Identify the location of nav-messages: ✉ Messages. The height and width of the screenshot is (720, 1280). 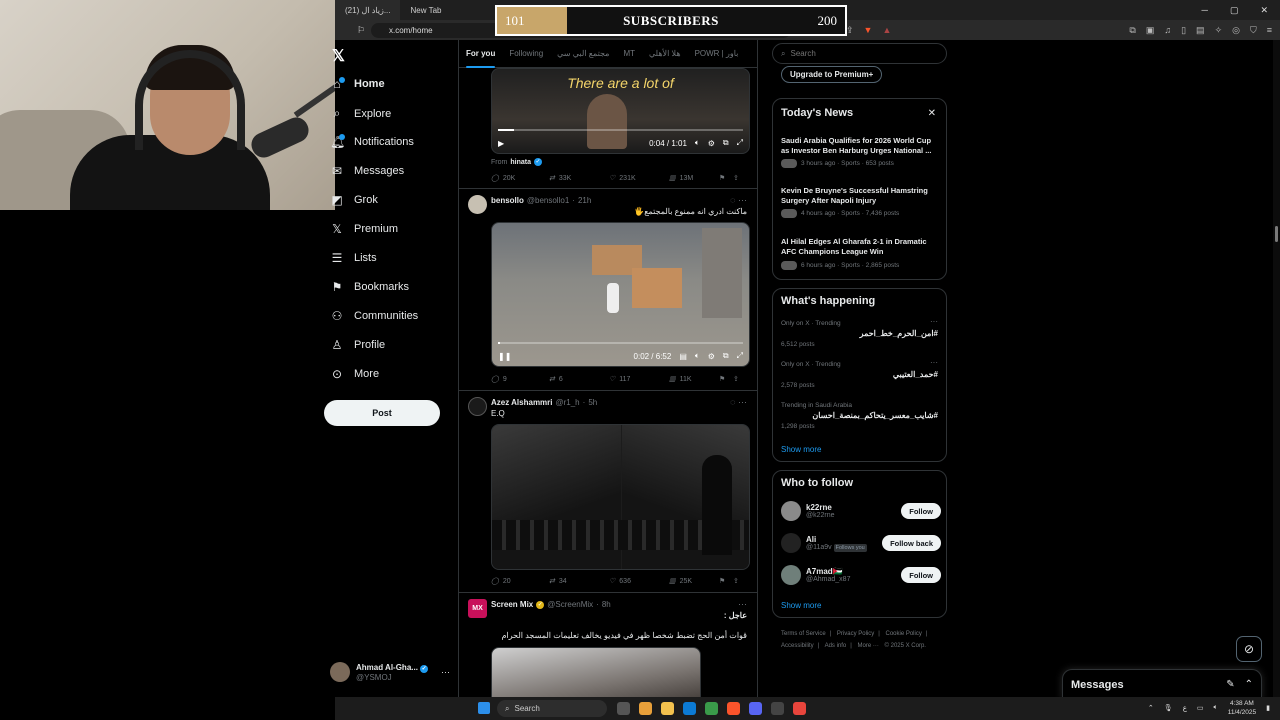
(367, 171).